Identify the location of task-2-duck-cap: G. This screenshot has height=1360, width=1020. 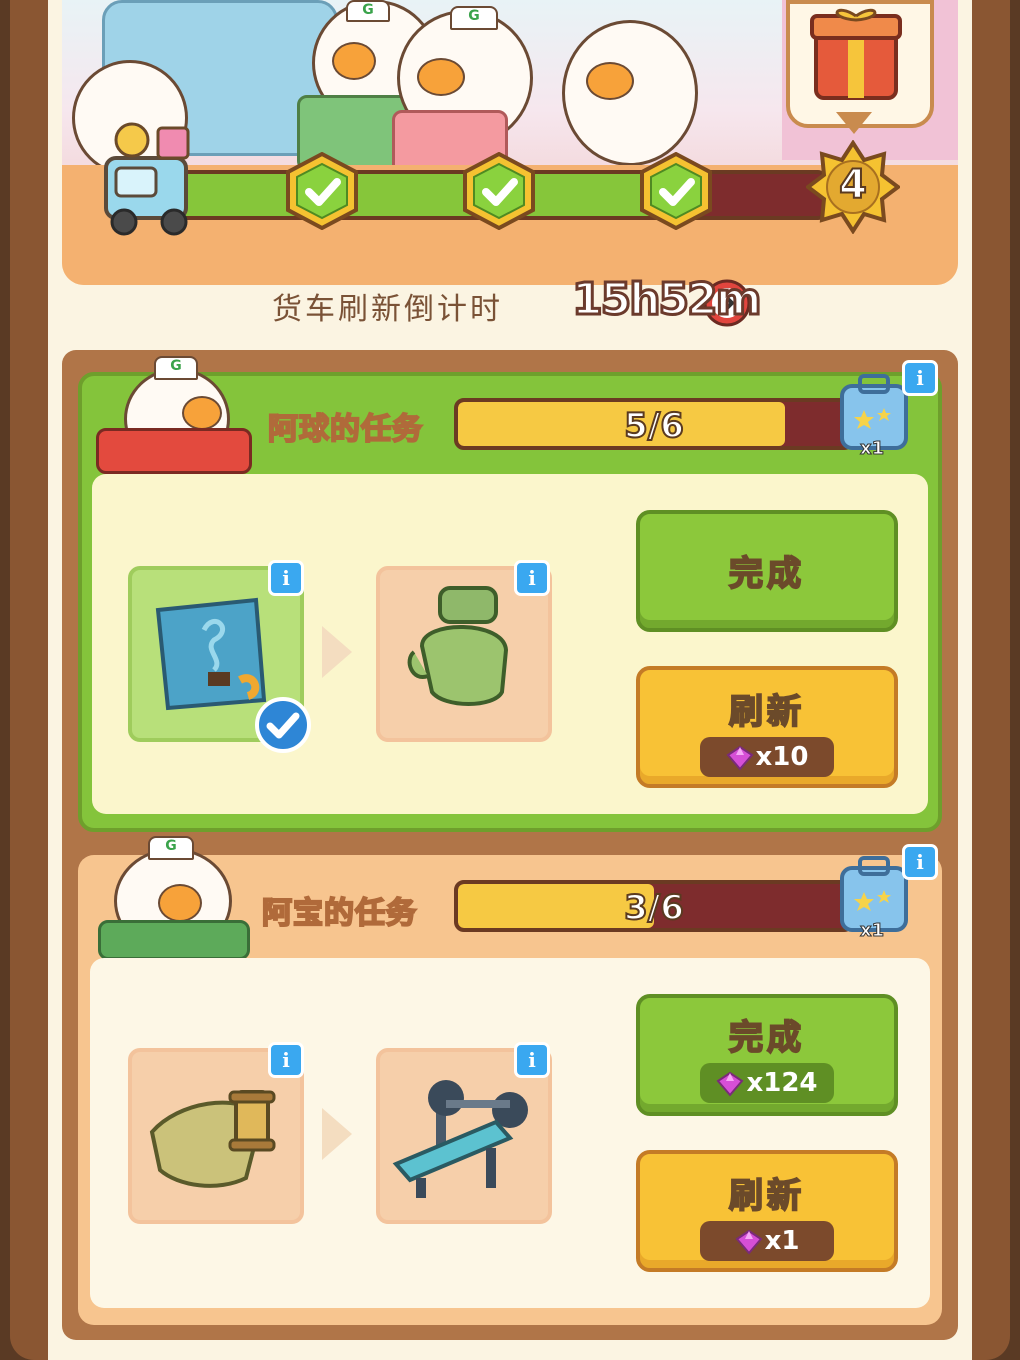
(171, 848).